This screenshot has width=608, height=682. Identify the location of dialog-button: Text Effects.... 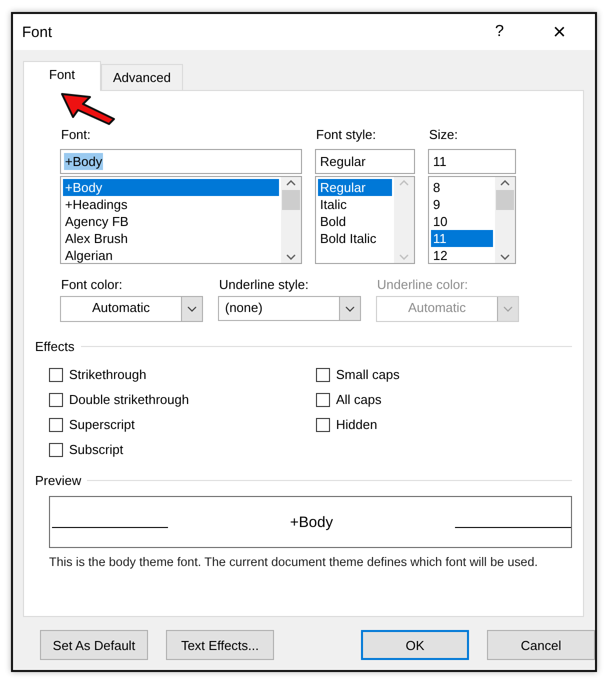
(220, 645).